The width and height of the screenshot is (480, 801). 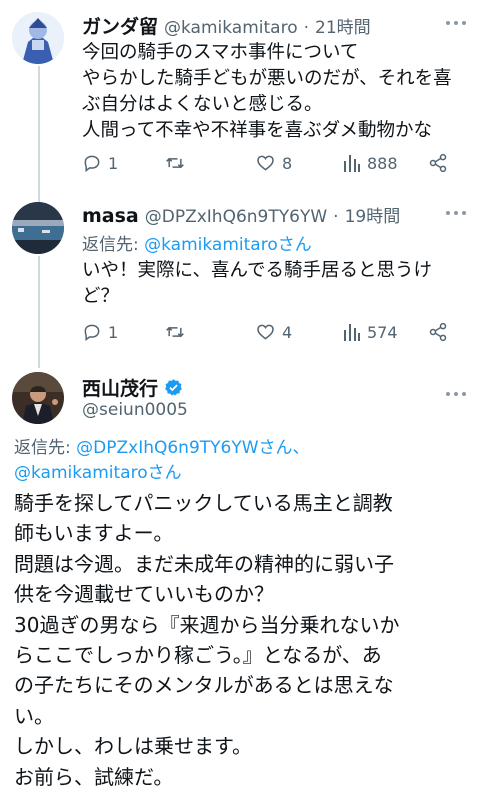 I want to click on tweet-line: いや！実際に、喜んでる騎手居ると思うけ, so click(x=257, y=270).